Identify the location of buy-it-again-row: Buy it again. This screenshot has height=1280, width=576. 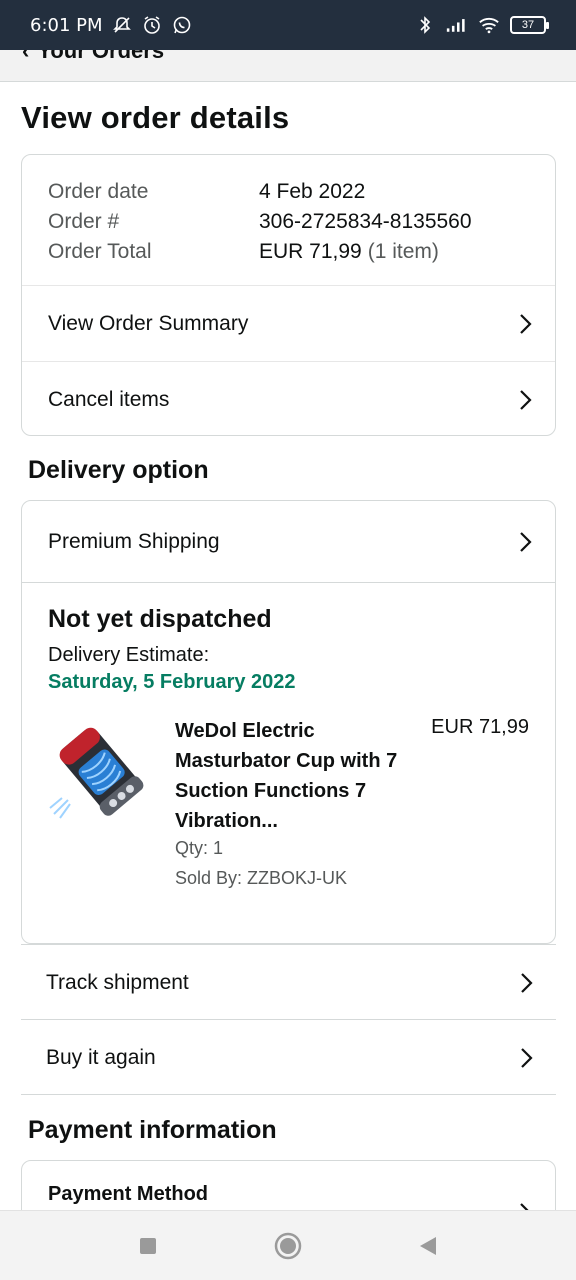
(288, 1057).